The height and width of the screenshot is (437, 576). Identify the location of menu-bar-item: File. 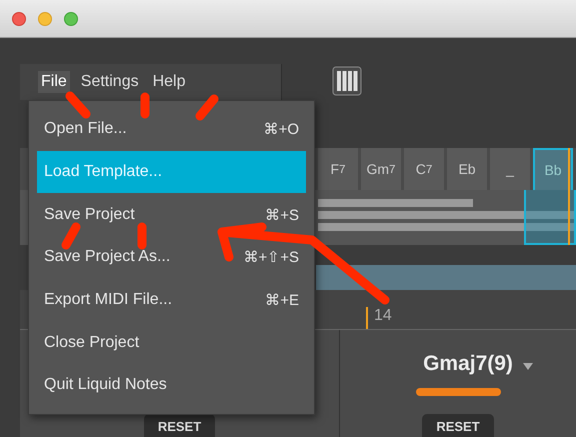
(54, 82).